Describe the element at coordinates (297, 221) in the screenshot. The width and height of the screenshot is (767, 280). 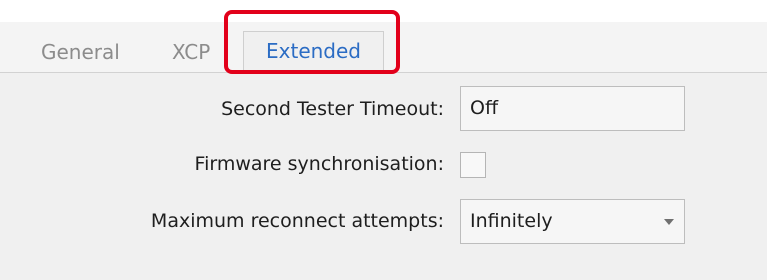
I see `maximum-reconnect-attempts-label: Maximum reconnect attempts:` at that location.